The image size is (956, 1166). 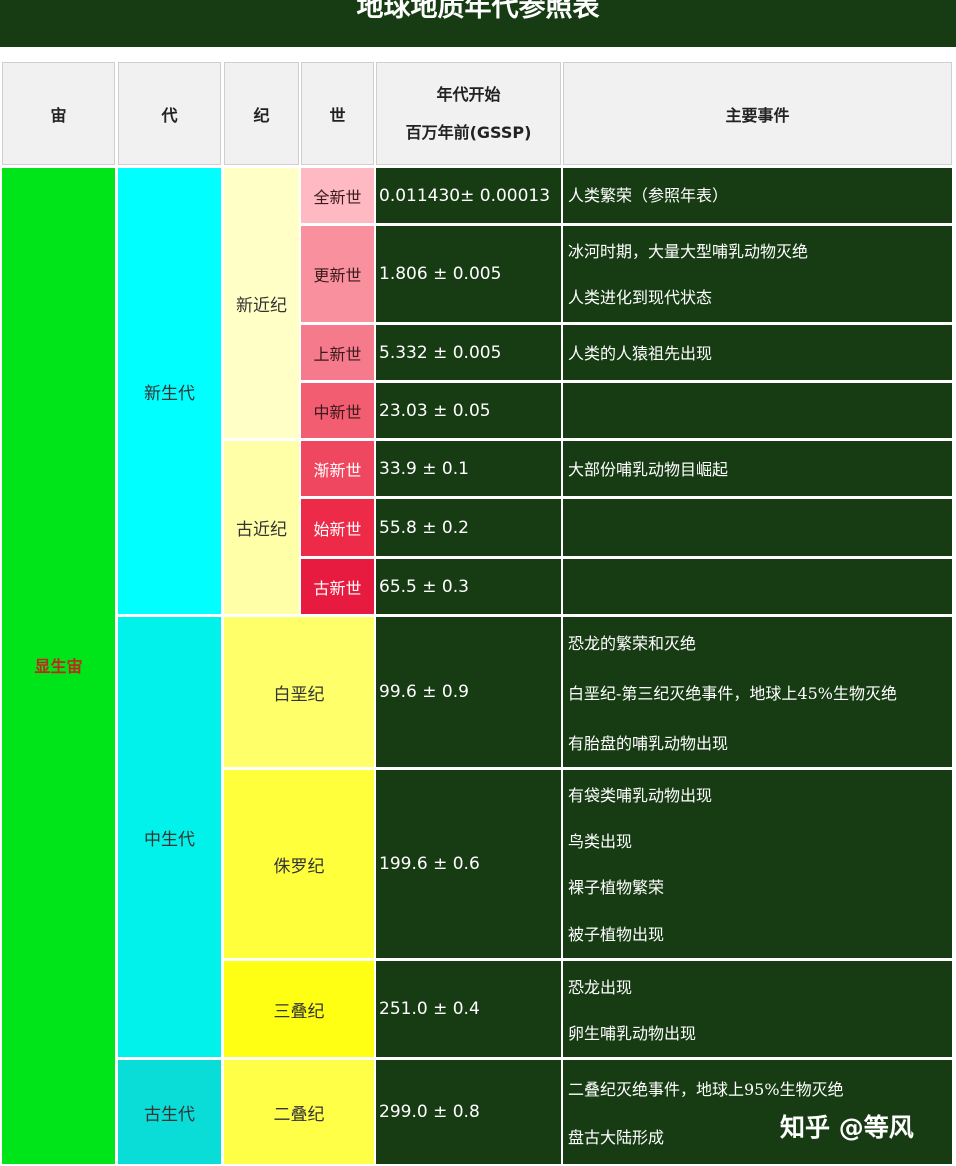 What do you see at coordinates (337, 468) in the screenshot?
I see `epoch-oligocene: 渐新世` at bounding box center [337, 468].